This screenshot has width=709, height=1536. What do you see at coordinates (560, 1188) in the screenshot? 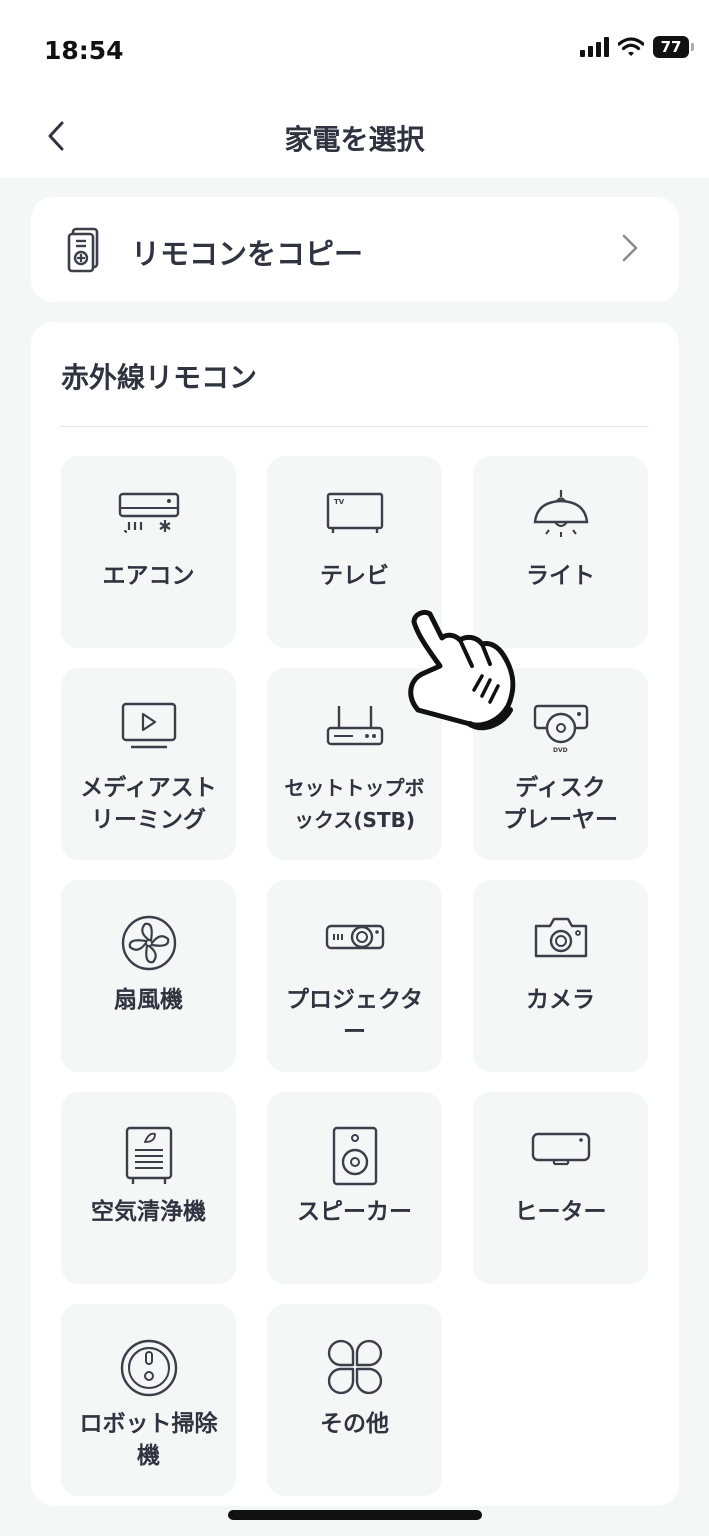
I see `device-heater: ヒーター` at bounding box center [560, 1188].